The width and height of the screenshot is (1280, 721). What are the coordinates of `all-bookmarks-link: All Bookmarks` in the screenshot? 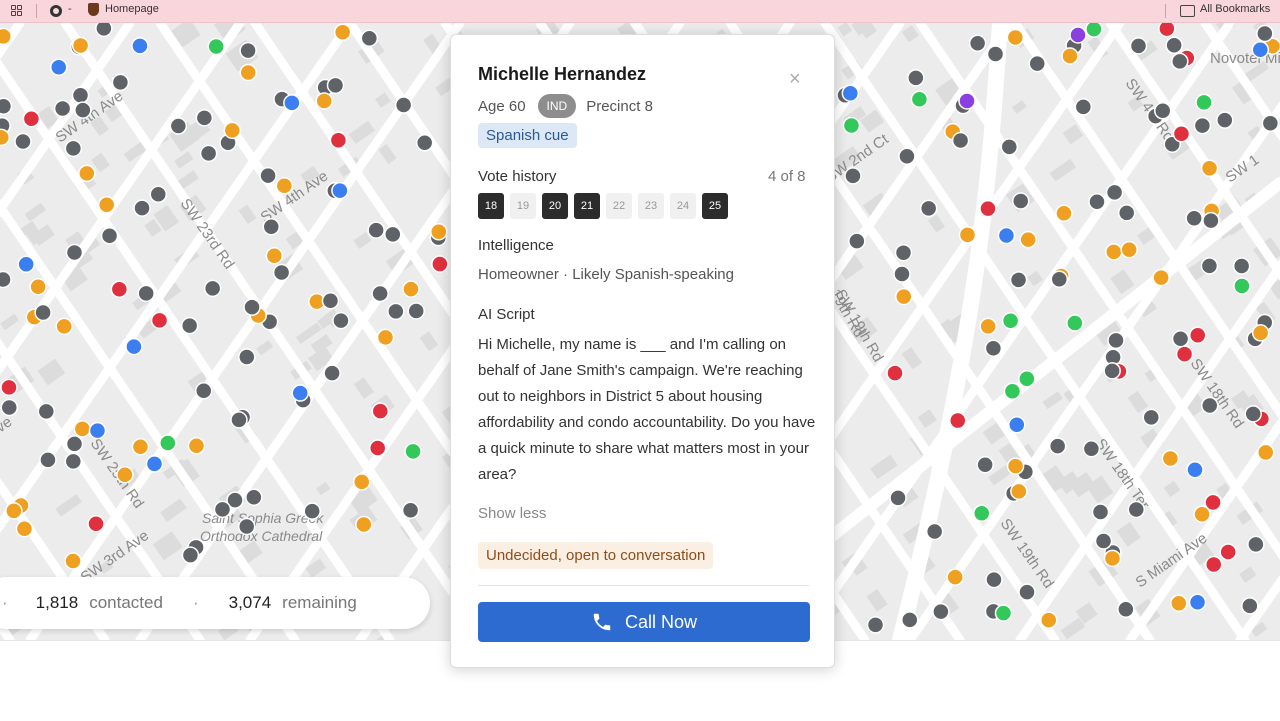 It's located at (1235, 9).